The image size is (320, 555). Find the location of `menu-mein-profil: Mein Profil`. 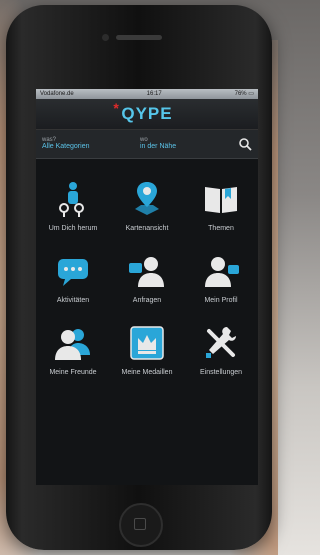

menu-mein-profil: Mein Profil is located at coordinates (221, 287).